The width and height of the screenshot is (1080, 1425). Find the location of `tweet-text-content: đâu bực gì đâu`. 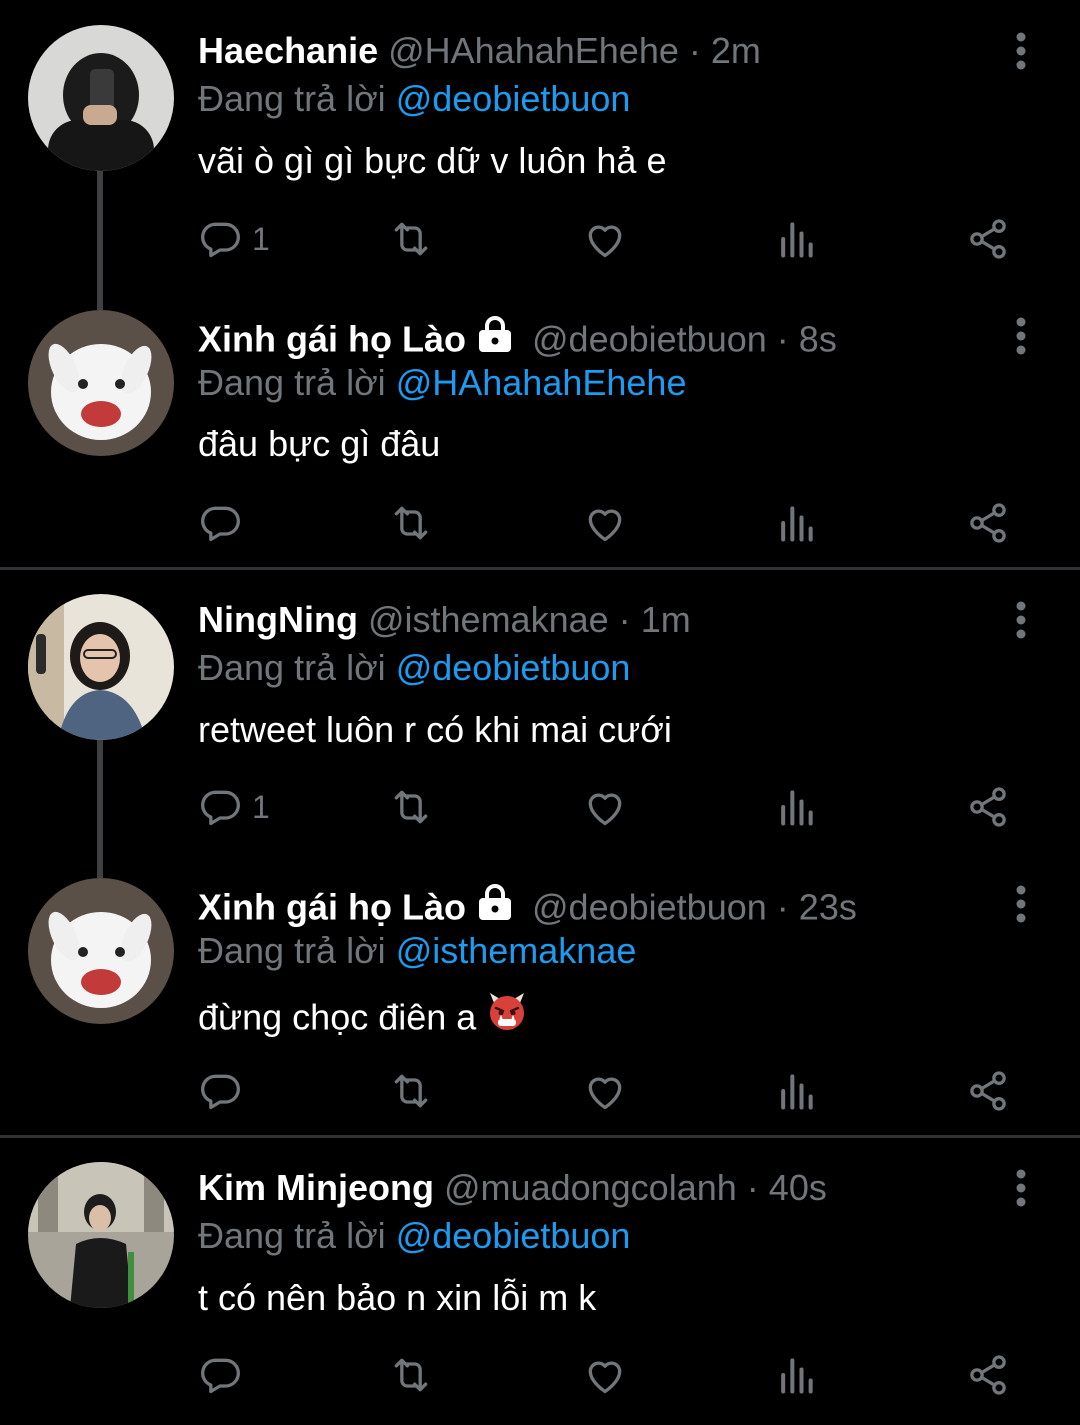

tweet-text-content: đâu bực gì đâu is located at coordinates (319, 443).